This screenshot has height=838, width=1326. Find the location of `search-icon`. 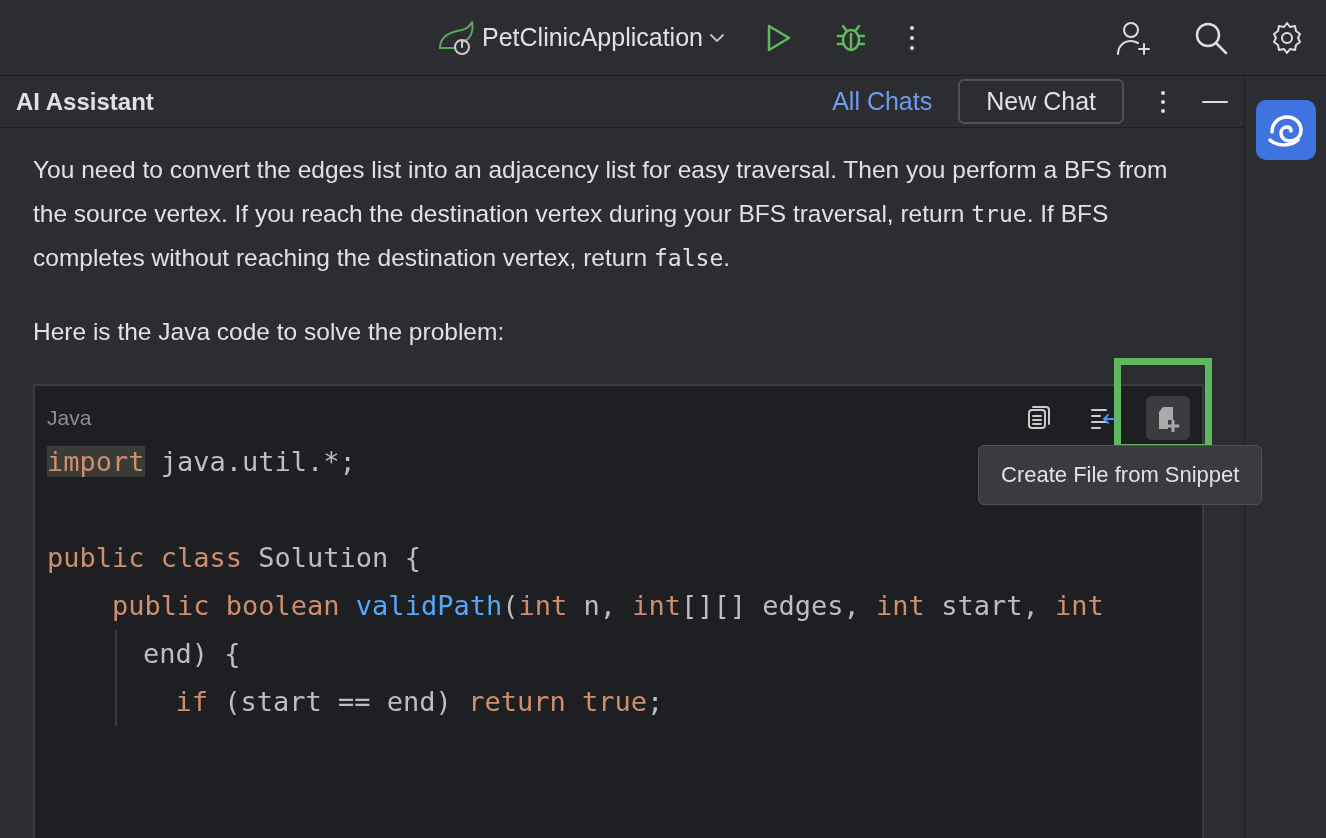

search-icon is located at coordinates (1211, 37).